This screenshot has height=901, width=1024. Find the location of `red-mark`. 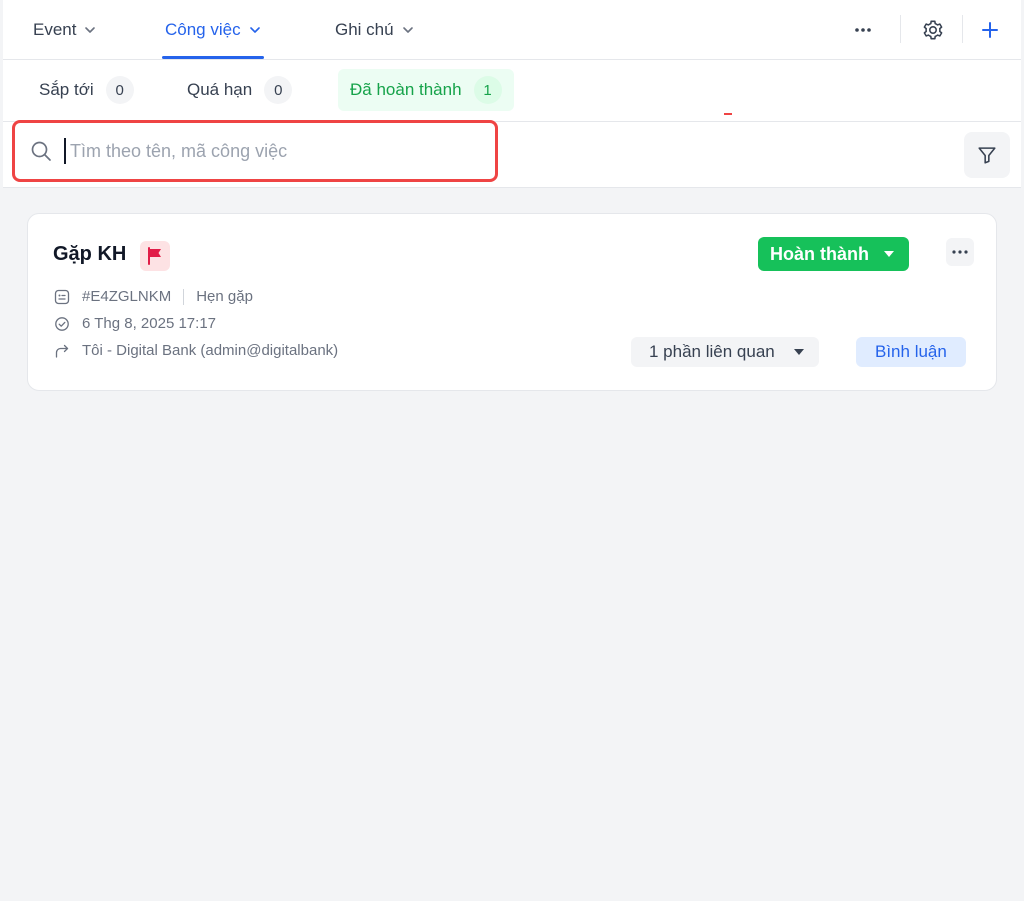

red-mark is located at coordinates (728, 114).